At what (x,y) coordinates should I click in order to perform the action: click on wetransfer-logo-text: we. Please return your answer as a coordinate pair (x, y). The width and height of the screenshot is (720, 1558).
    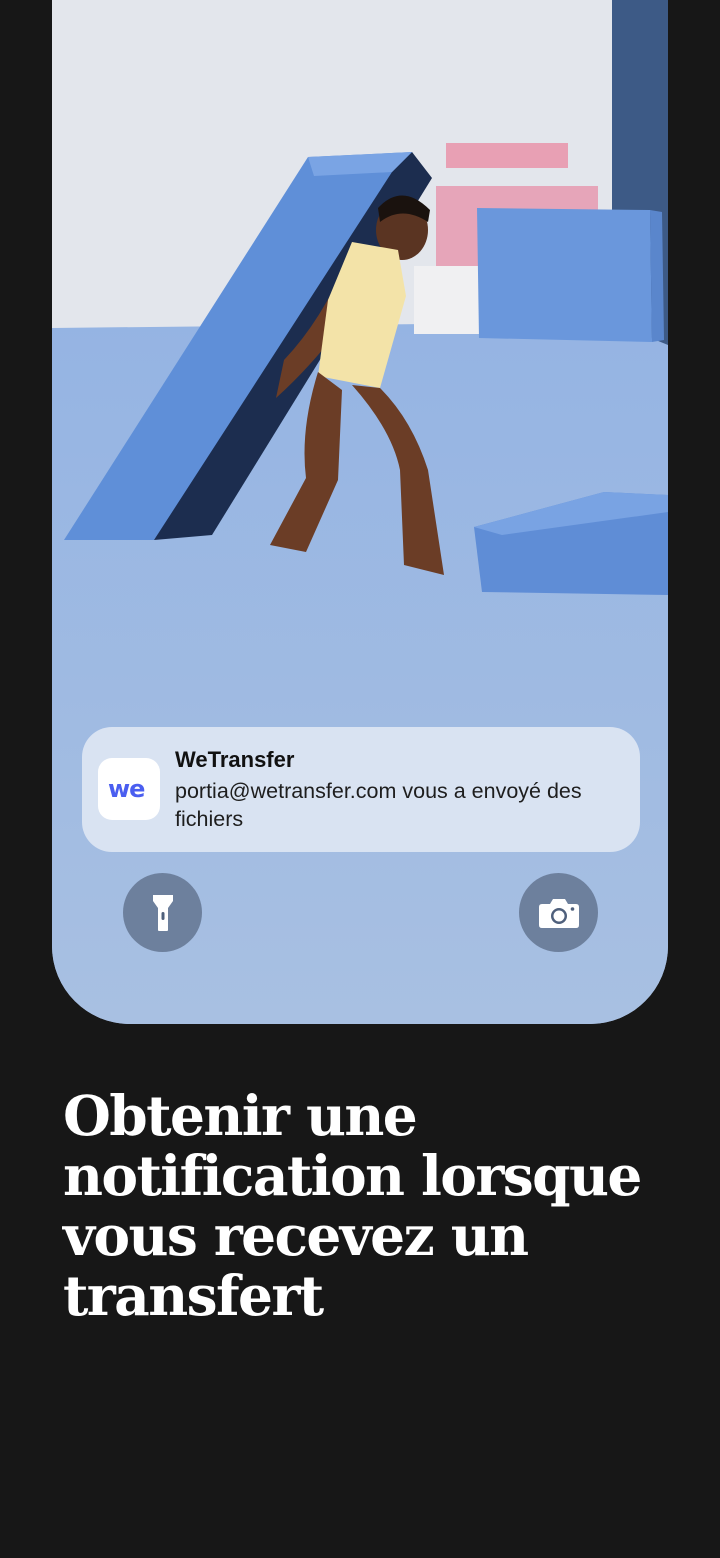
    Looking at the image, I should click on (126, 789).